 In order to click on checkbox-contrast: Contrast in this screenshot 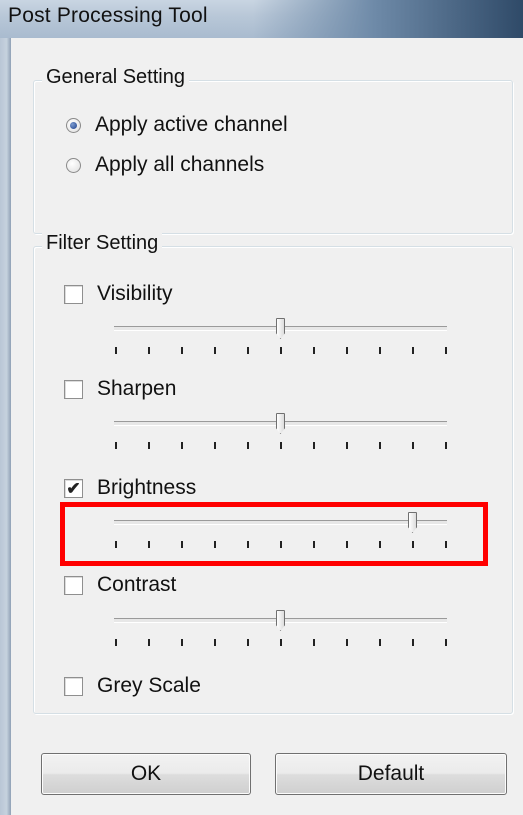, I will do `click(120, 585)`.